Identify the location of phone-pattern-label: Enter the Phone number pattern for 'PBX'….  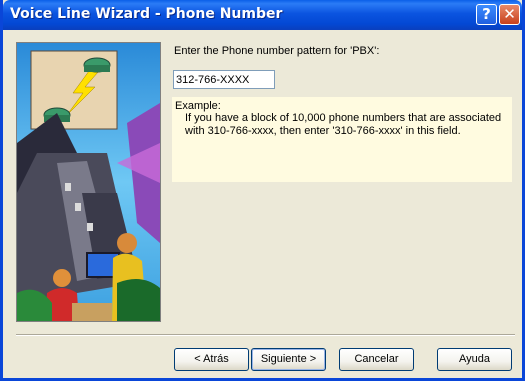
(277, 51).